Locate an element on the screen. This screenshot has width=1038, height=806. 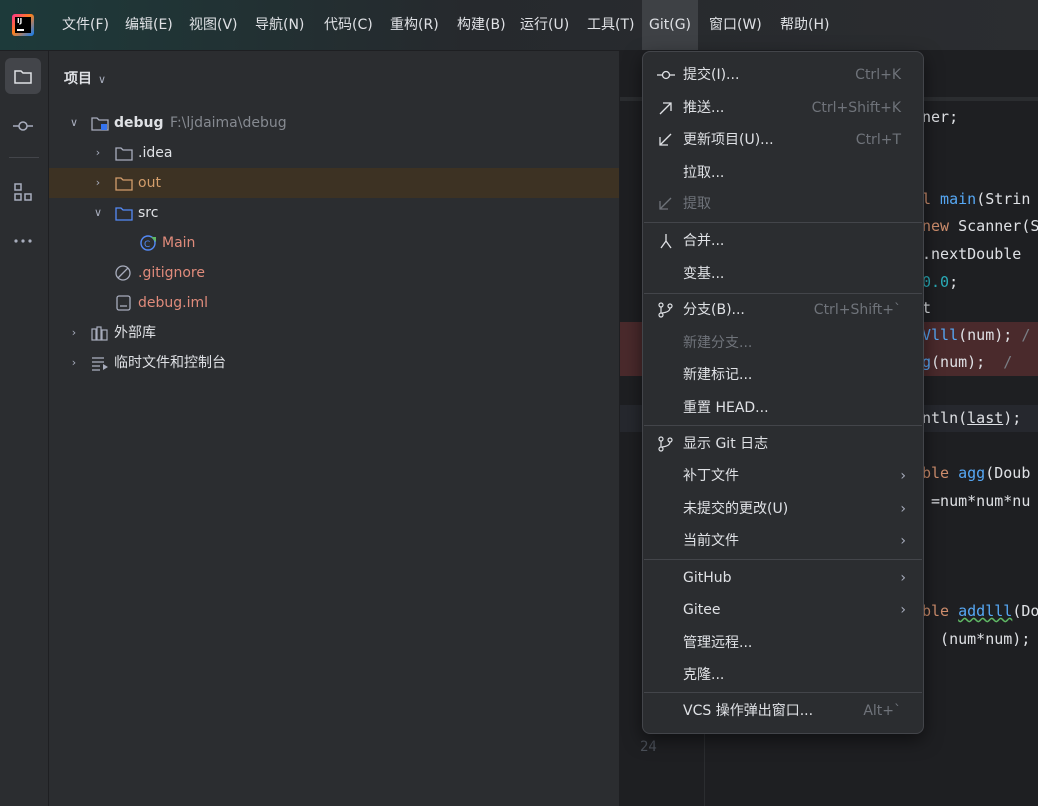
code-keyword: new is located at coordinates (936, 226).